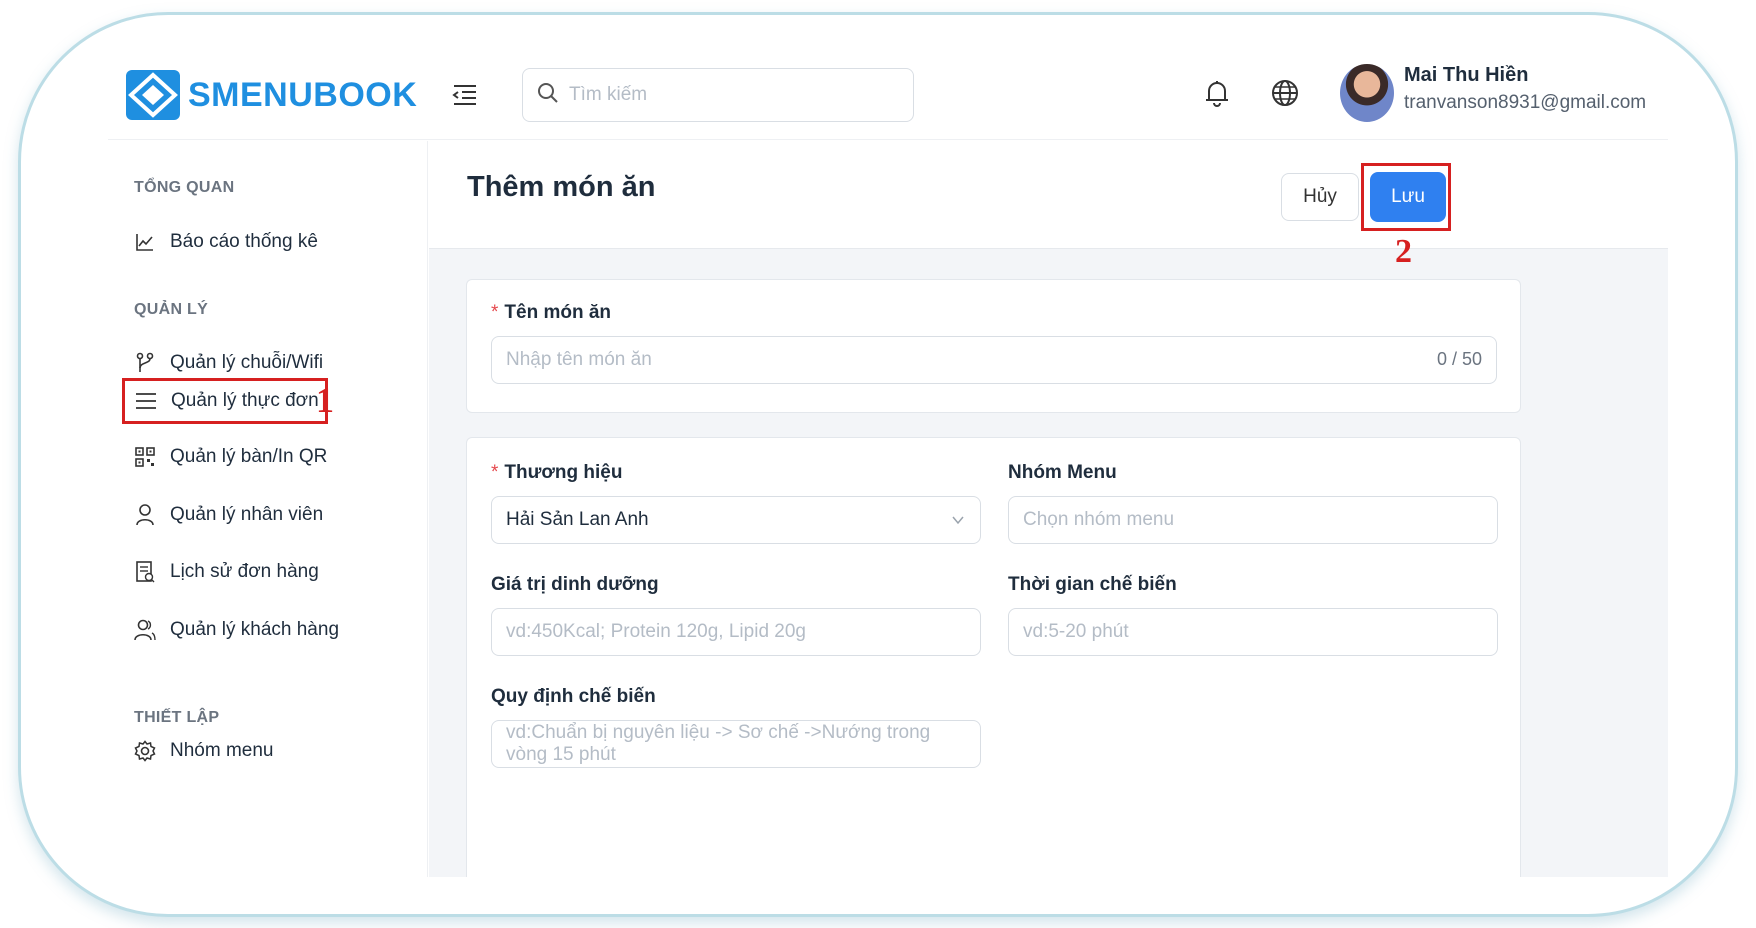 This screenshot has height=928, width=1756. Describe the element at coordinates (145, 515) in the screenshot. I see `user-icon` at that location.